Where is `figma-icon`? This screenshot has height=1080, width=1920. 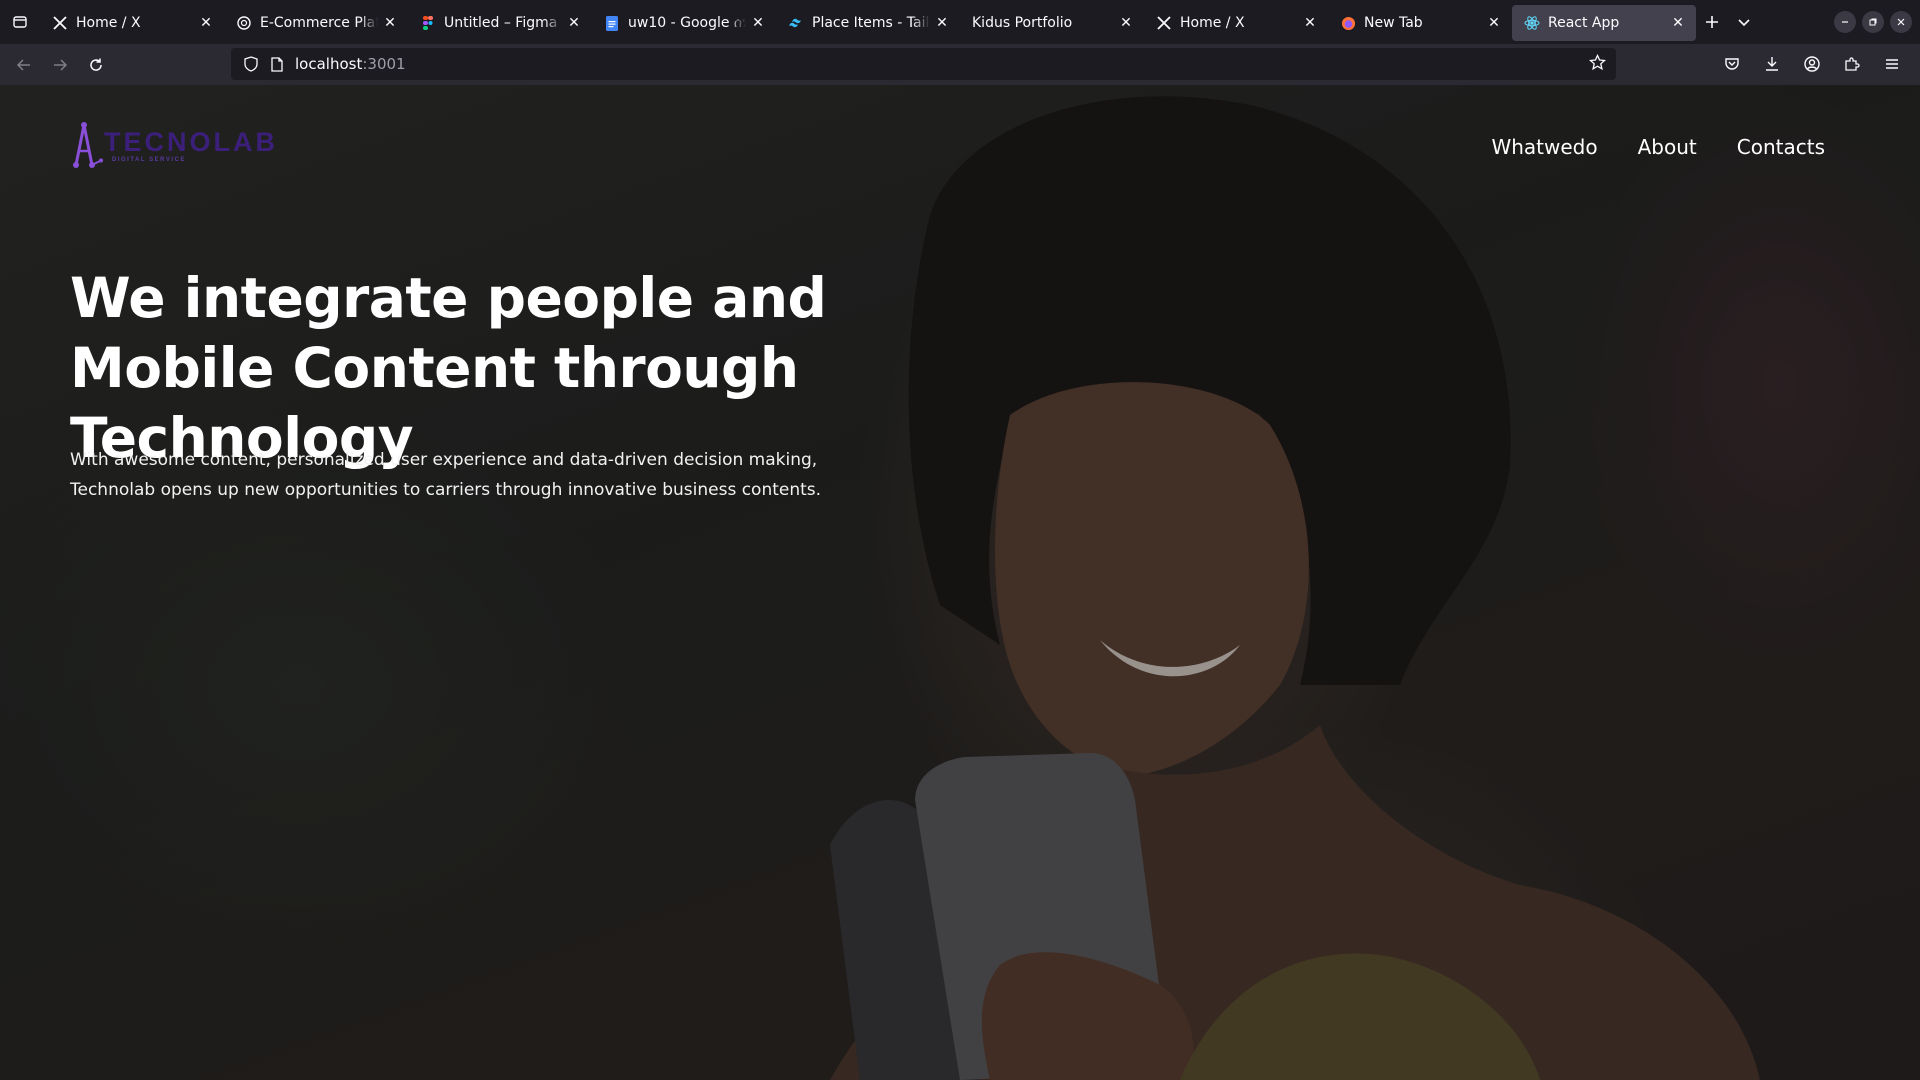
figma-icon is located at coordinates (428, 23).